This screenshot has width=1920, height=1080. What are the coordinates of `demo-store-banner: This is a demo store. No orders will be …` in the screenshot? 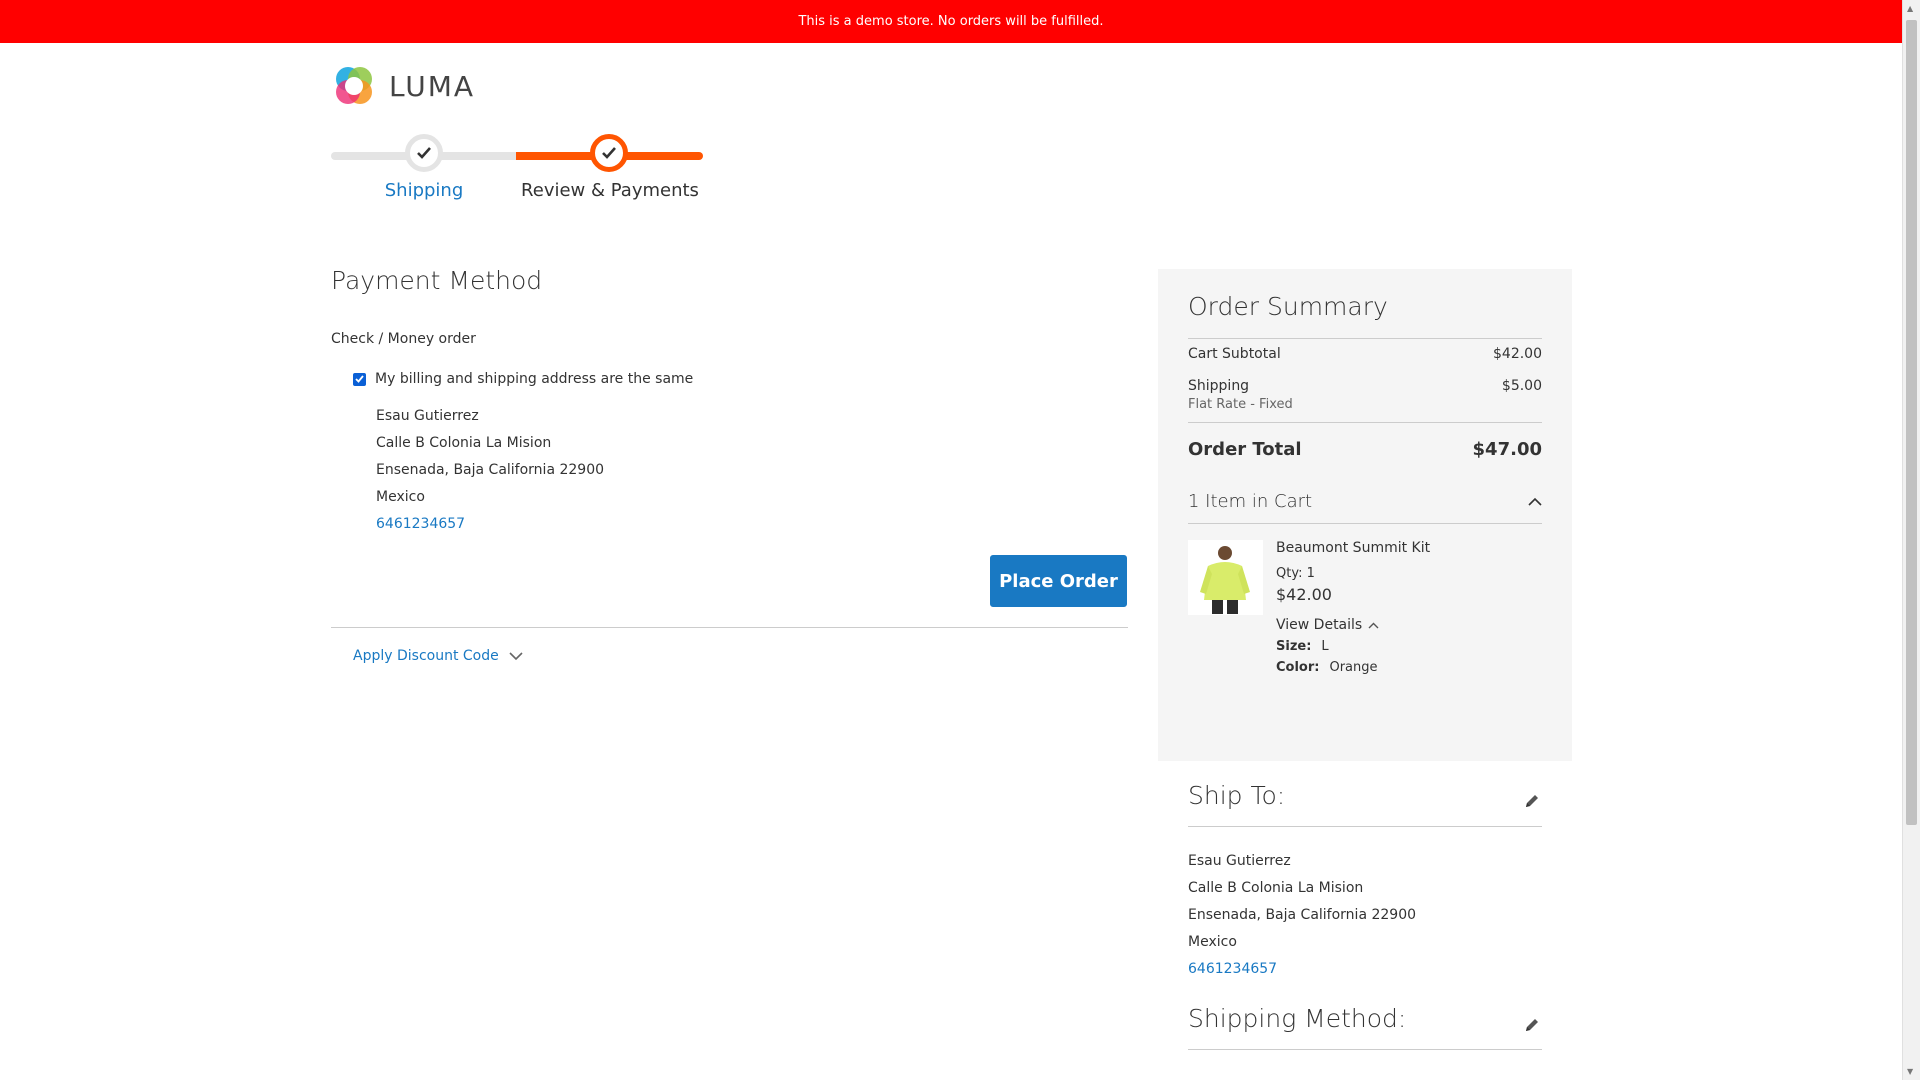 It's located at (951, 21).